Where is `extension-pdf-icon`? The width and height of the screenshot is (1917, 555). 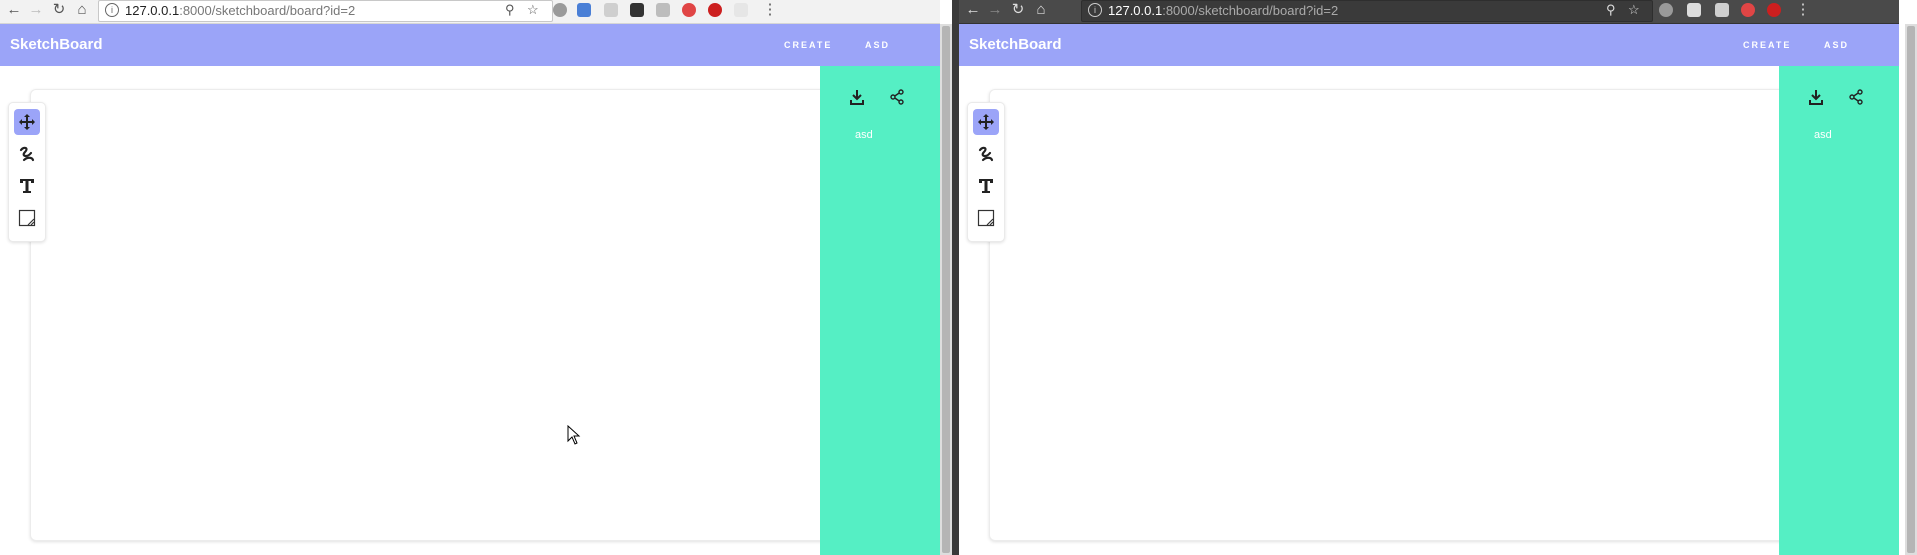
extension-pdf-icon is located at coordinates (611, 10).